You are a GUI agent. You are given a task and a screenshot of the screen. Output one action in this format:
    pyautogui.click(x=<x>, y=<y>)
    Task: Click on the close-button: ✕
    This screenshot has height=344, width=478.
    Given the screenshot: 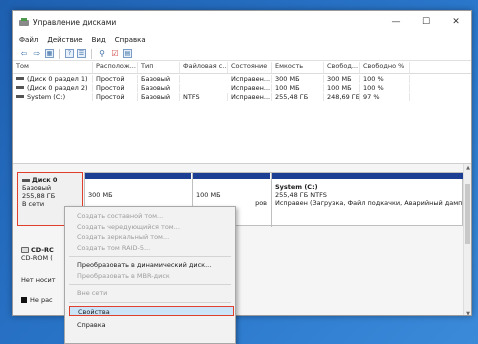 What is the action you would take?
    pyautogui.click(x=456, y=22)
    